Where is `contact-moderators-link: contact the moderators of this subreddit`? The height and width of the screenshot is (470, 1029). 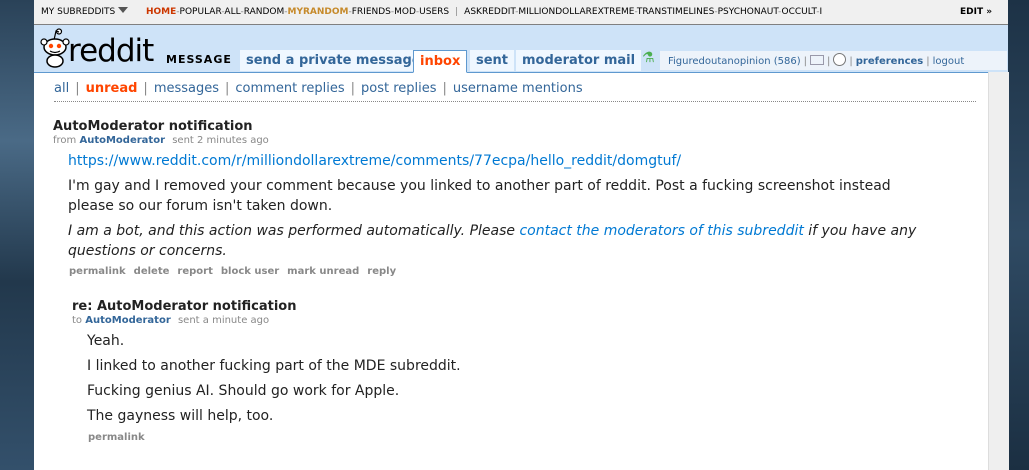
contact-moderators-link: contact the moderators of this subreddit is located at coordinates (661, 231).